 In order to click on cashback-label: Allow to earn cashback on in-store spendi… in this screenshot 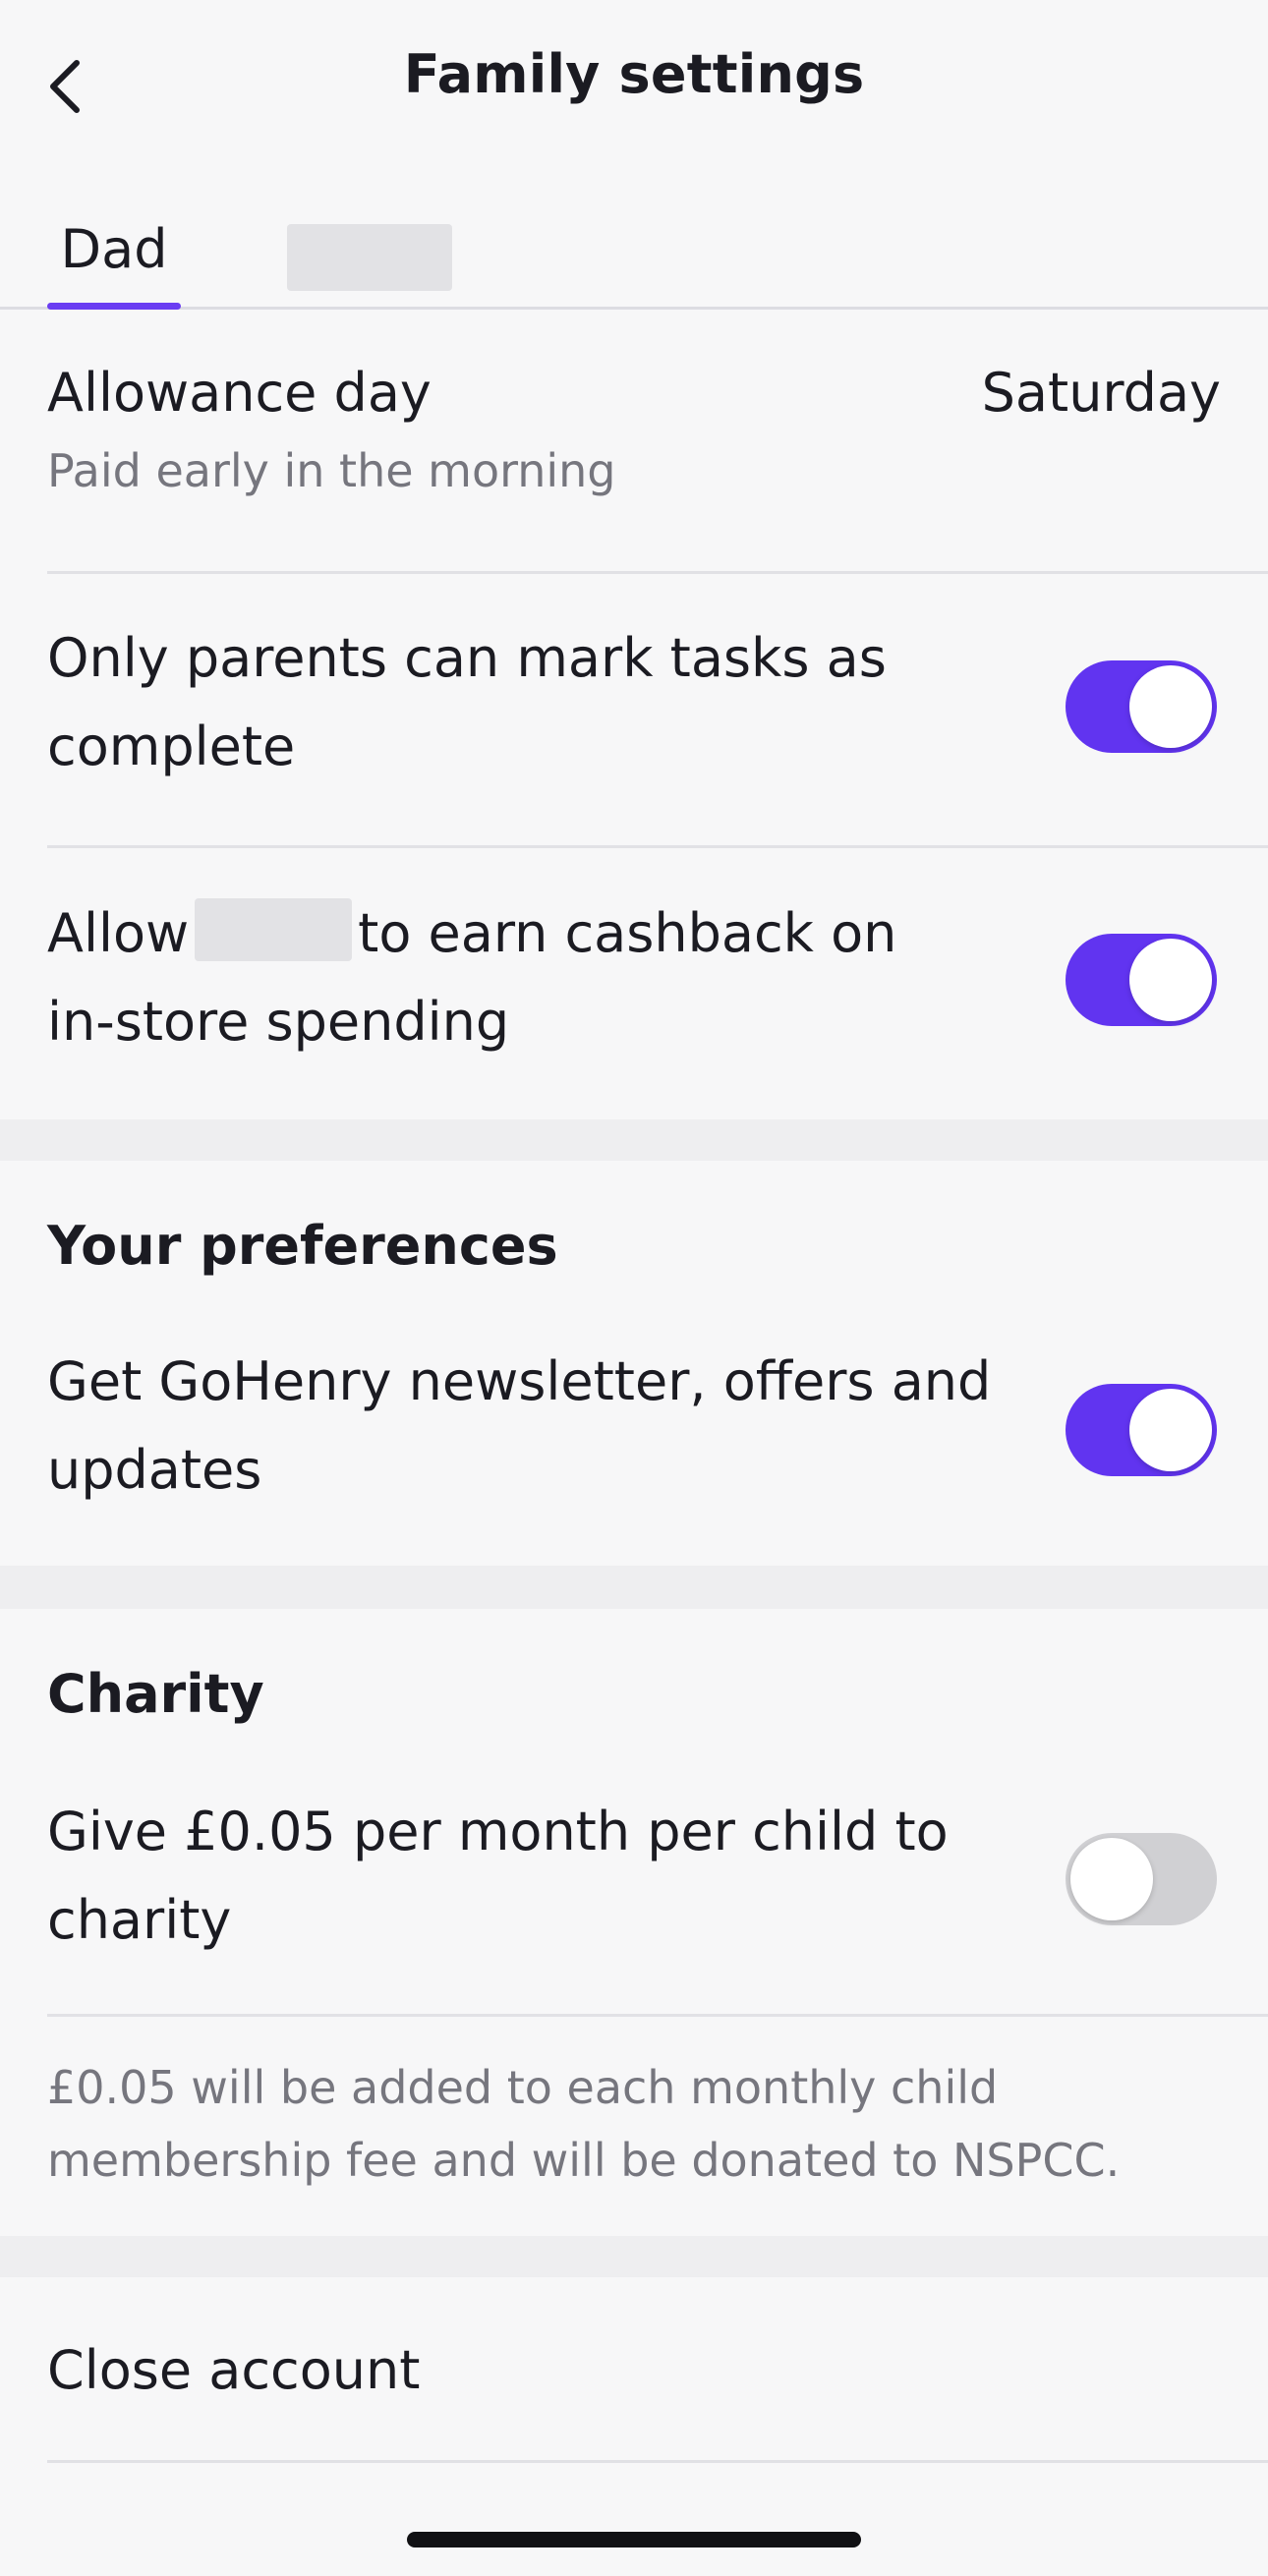, I will do `click(499, 978)`.